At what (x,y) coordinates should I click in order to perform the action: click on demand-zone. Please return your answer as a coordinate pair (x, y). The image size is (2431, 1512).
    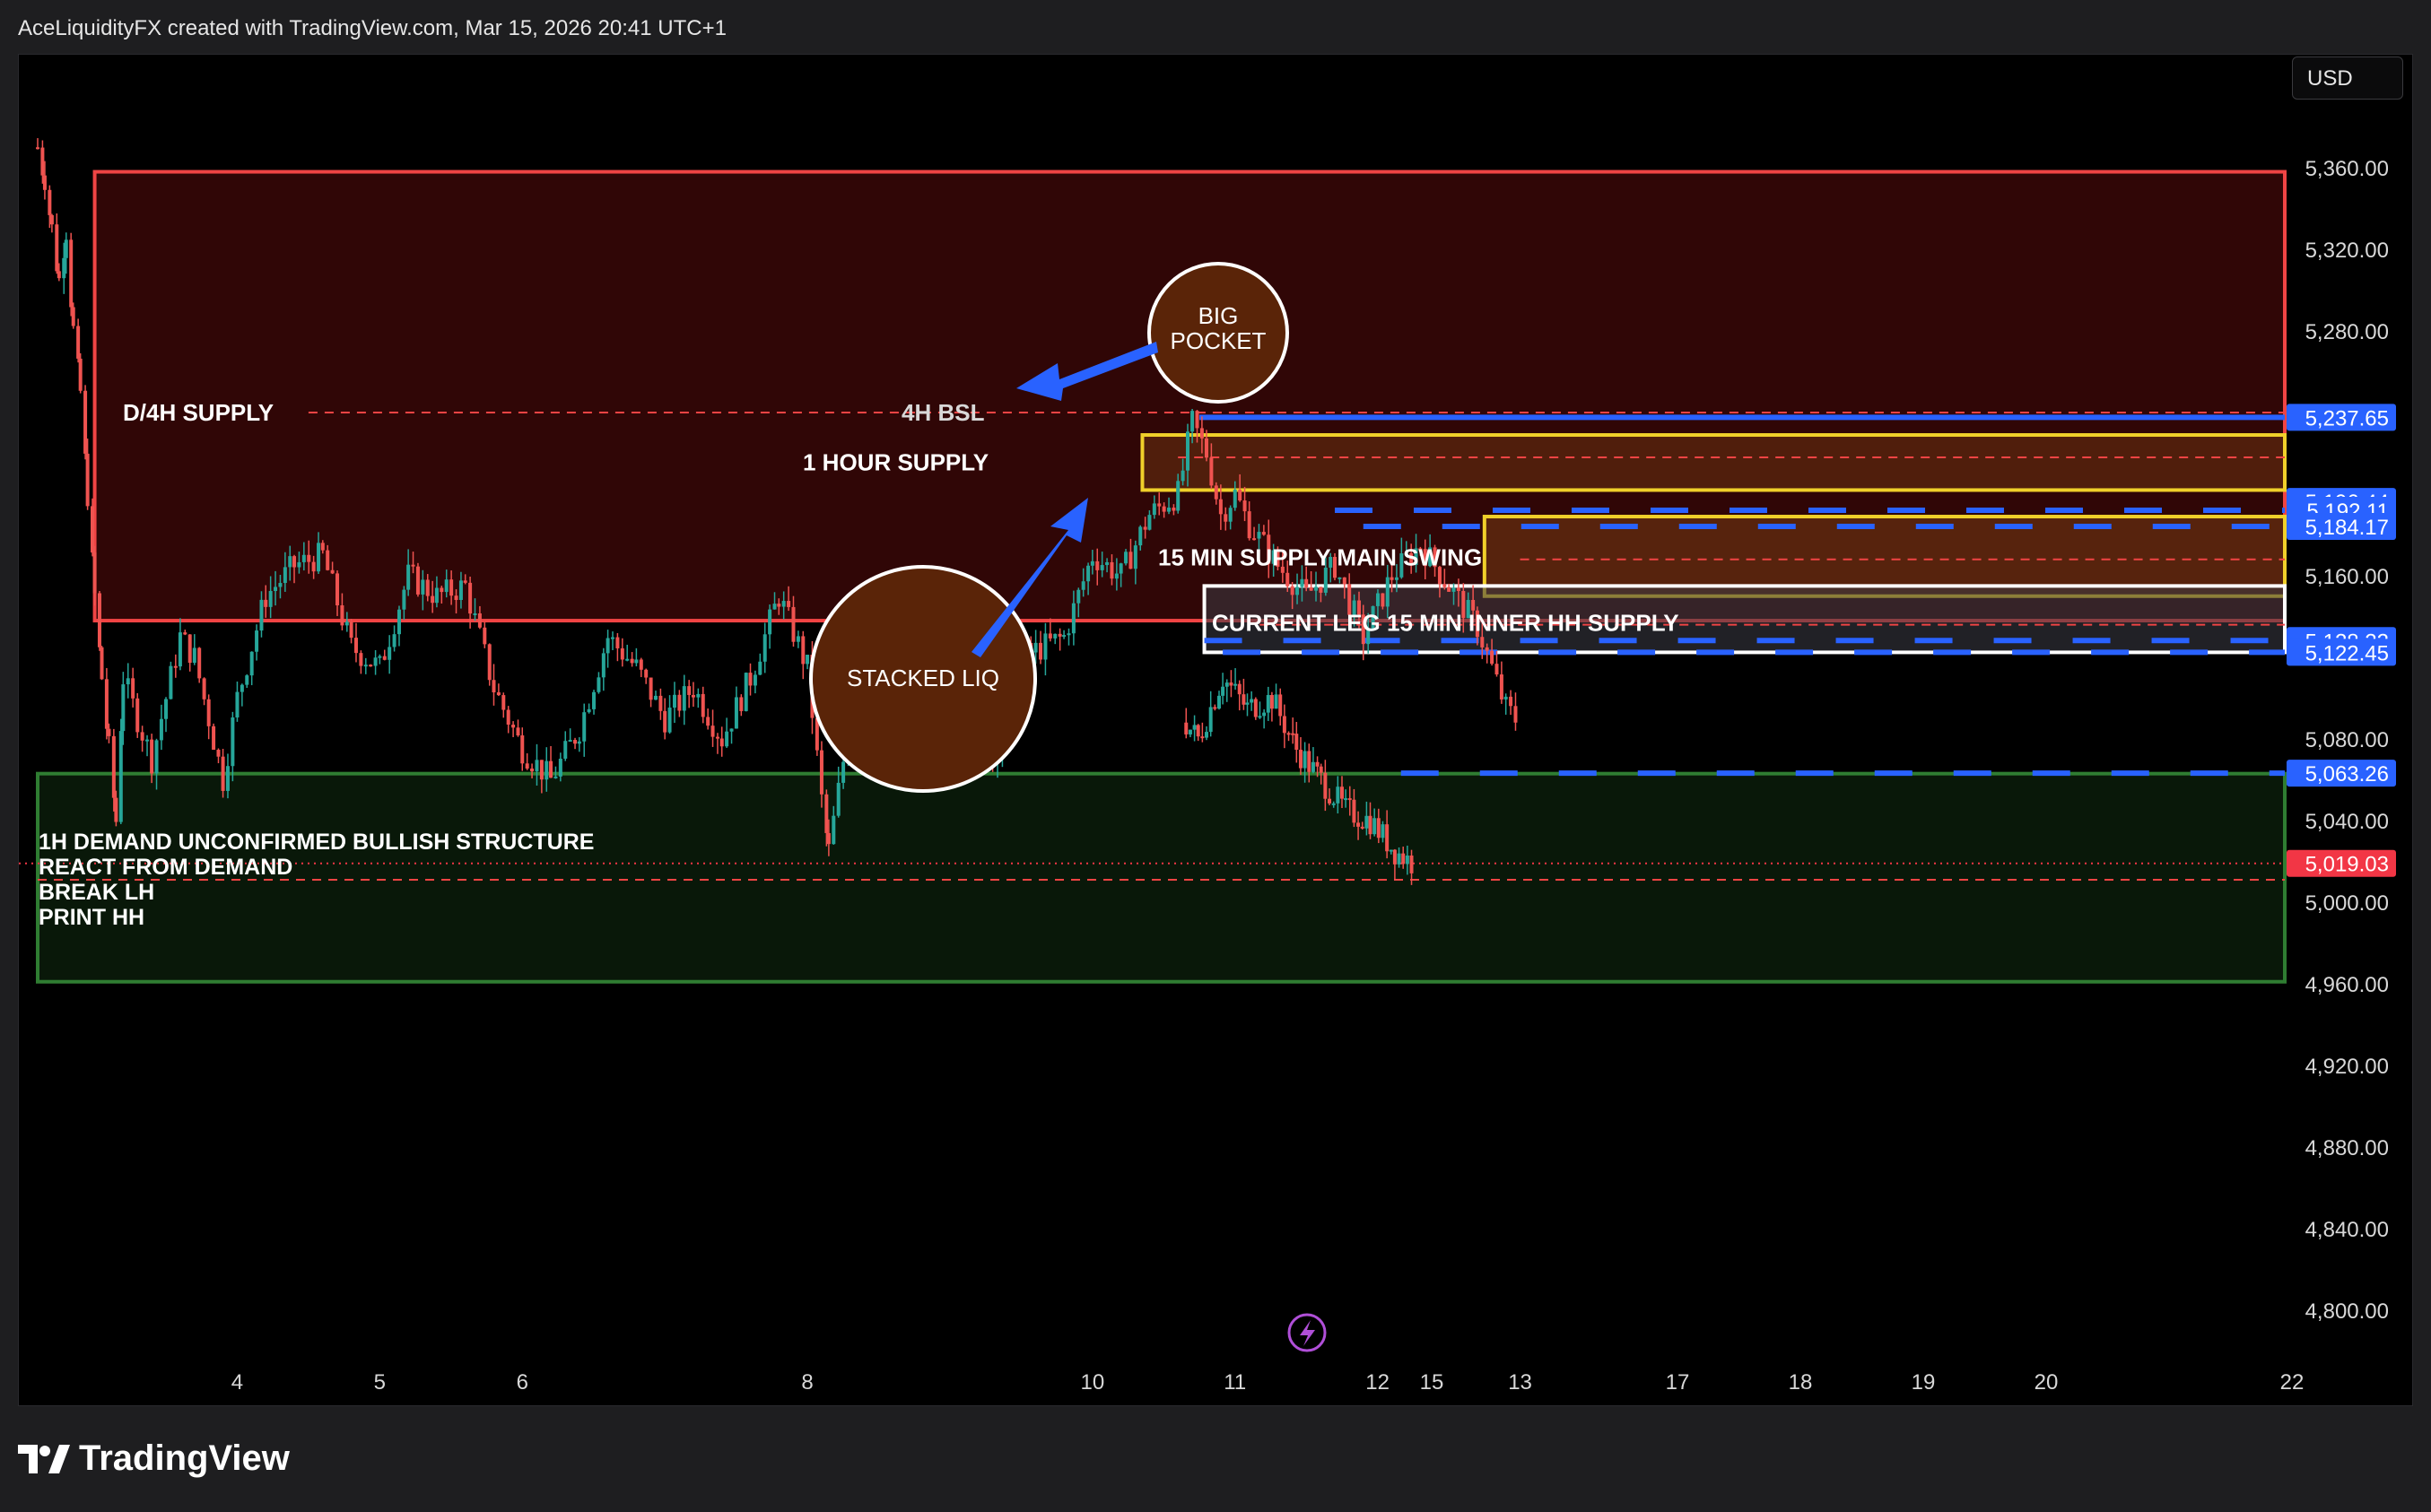
    Looking at the image, I should click on (1161, 877).